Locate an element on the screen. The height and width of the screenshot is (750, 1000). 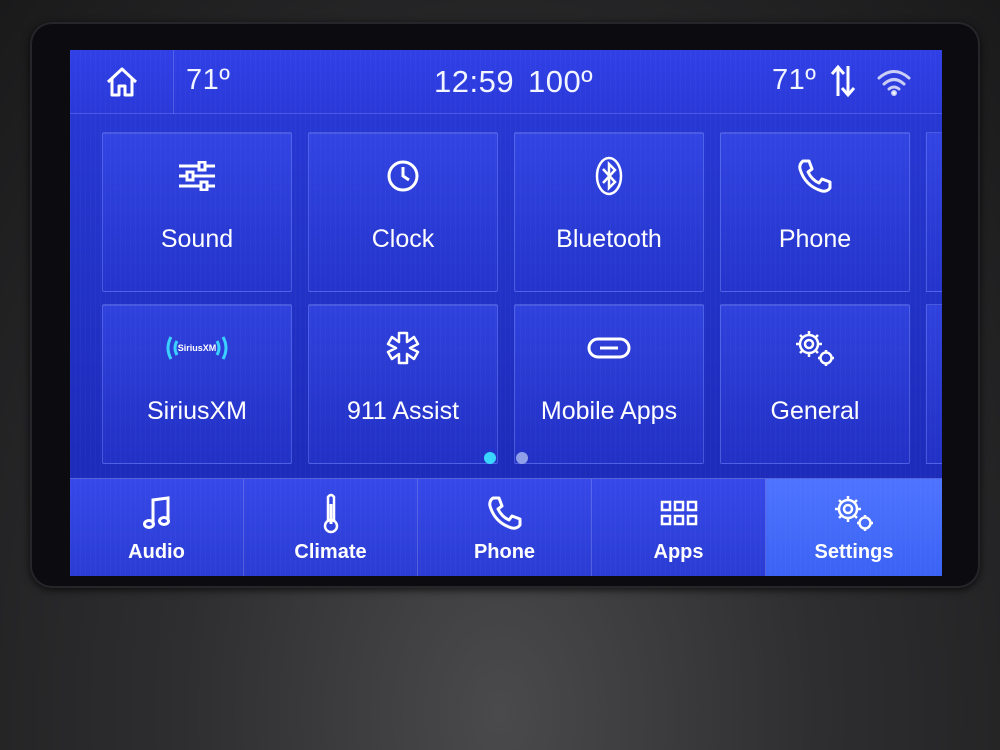
tile-sound: Sound is located at coordinates (197, 212).